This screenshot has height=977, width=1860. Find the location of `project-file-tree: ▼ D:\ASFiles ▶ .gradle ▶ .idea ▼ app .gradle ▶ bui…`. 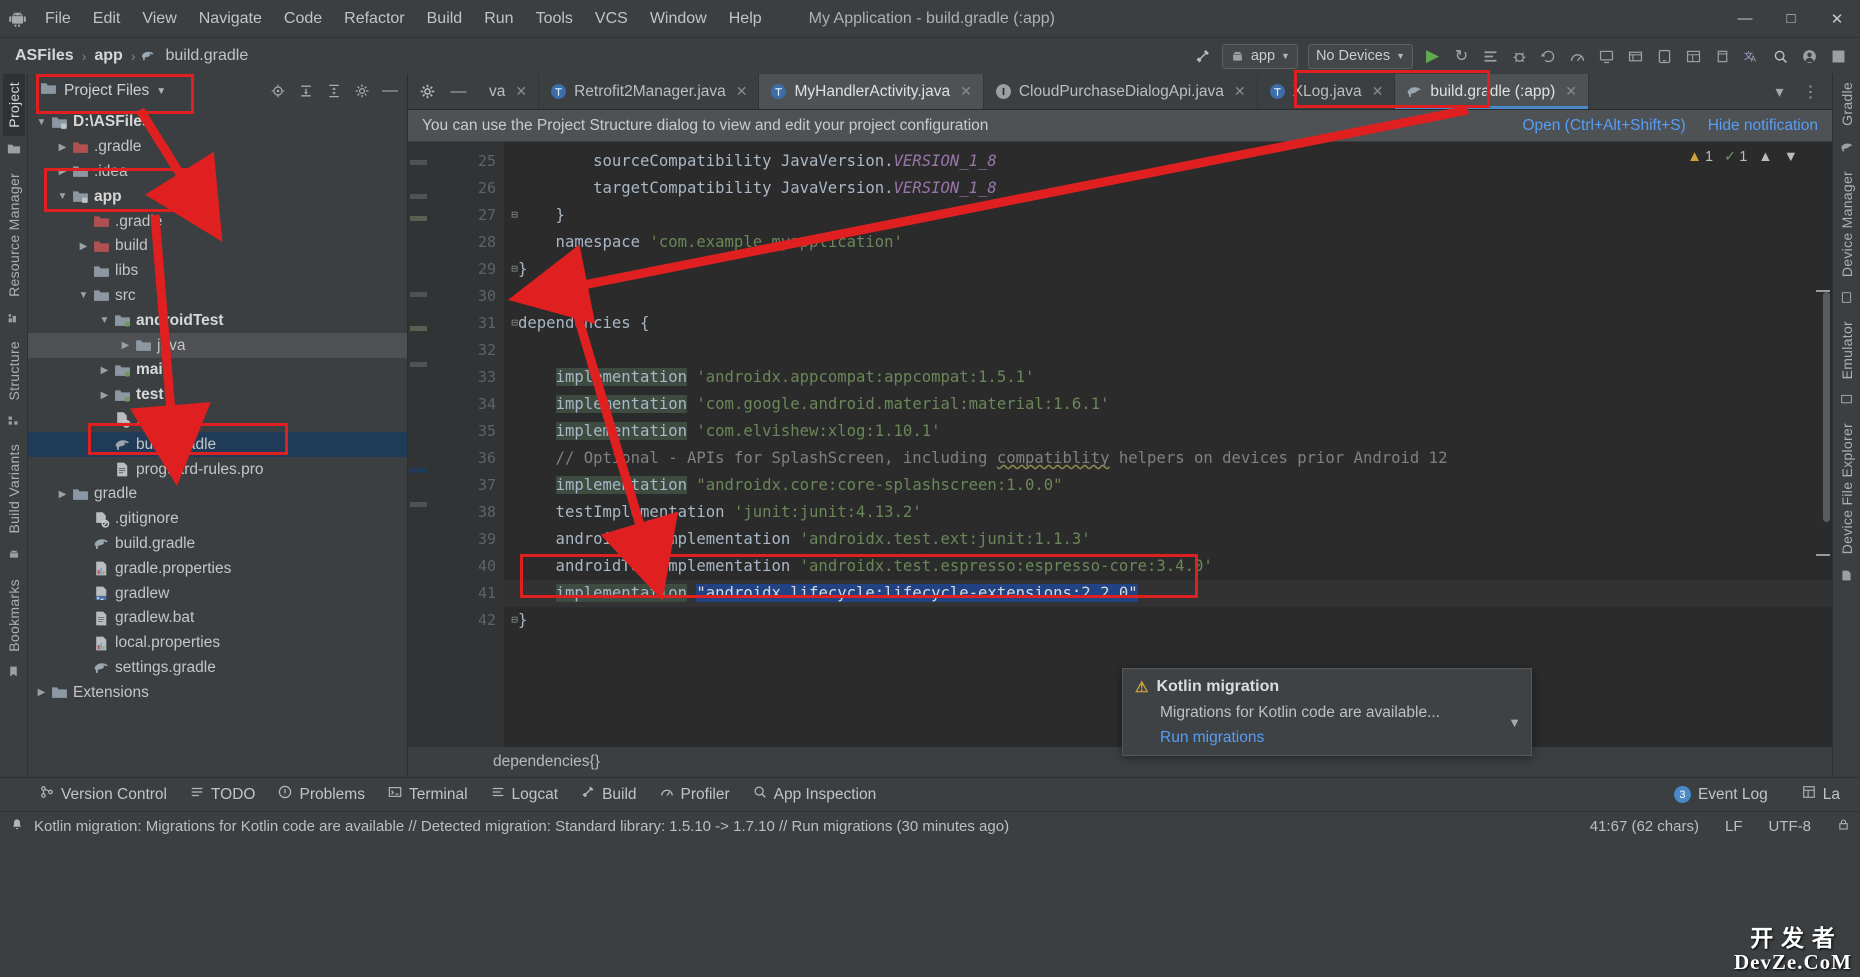

project-file-tree: ▼ D:\ASFiles ▶ .gradle ▶ .idea ▼ app .gradle ▶ bui… is located at coordinates (217, 442).